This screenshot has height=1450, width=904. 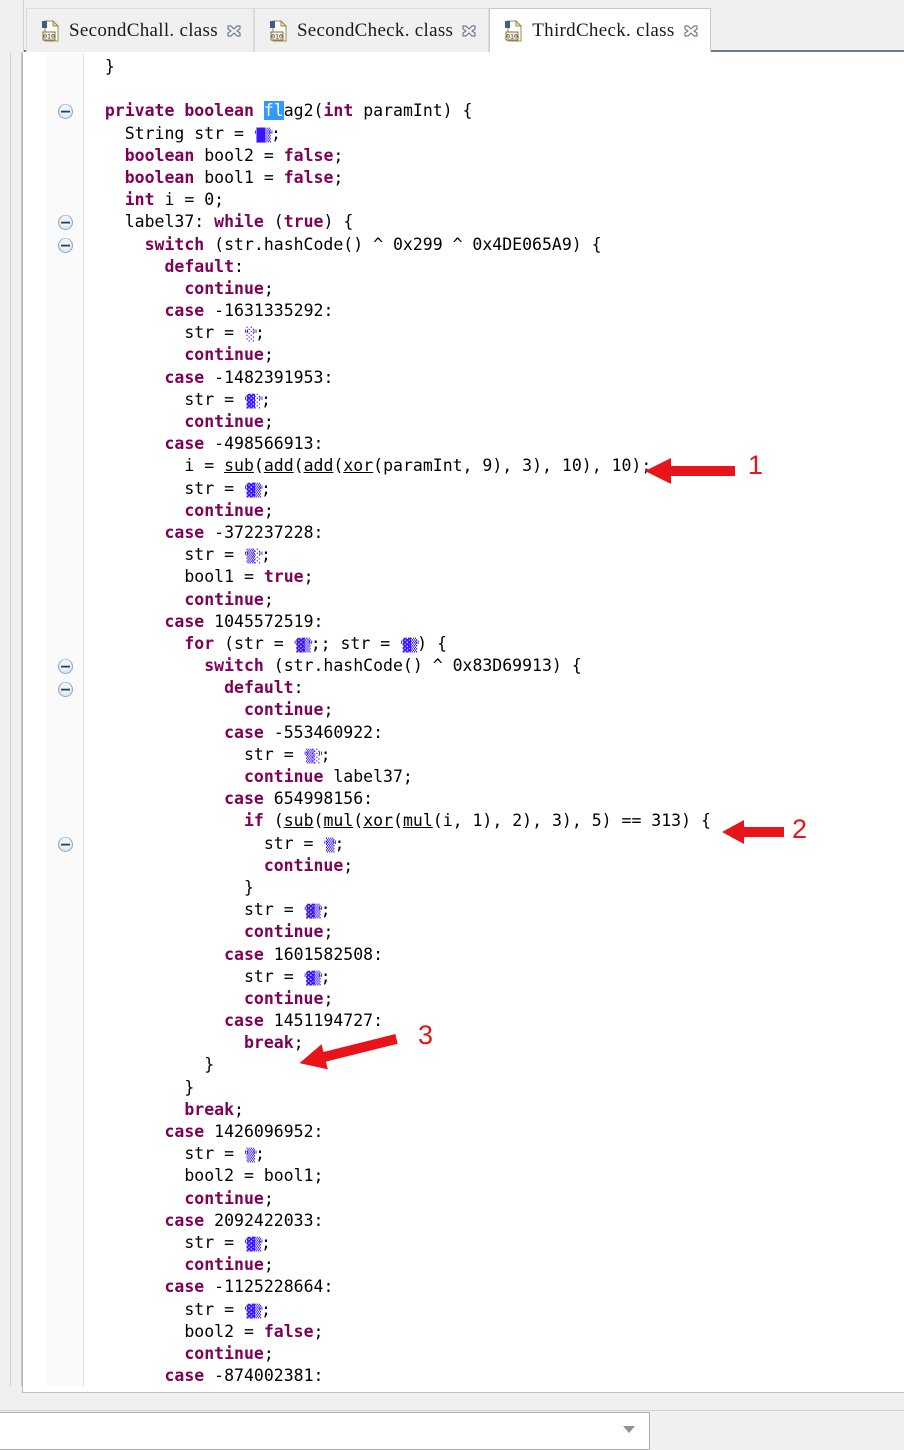 I want to click on editor-tab-2: 010 ThirdCheck. class, so click(x=600, y=30).